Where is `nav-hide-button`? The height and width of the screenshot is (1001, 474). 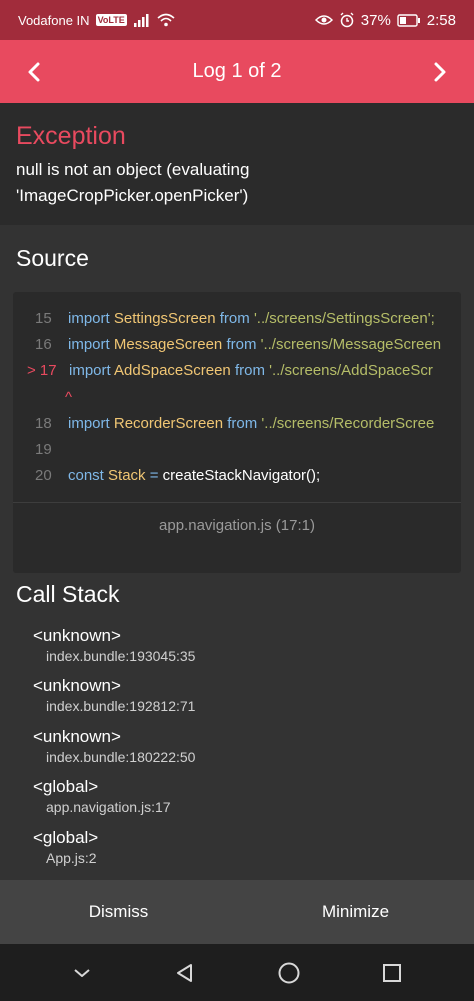
nav-hide-button is located at coordinates (82, 973).